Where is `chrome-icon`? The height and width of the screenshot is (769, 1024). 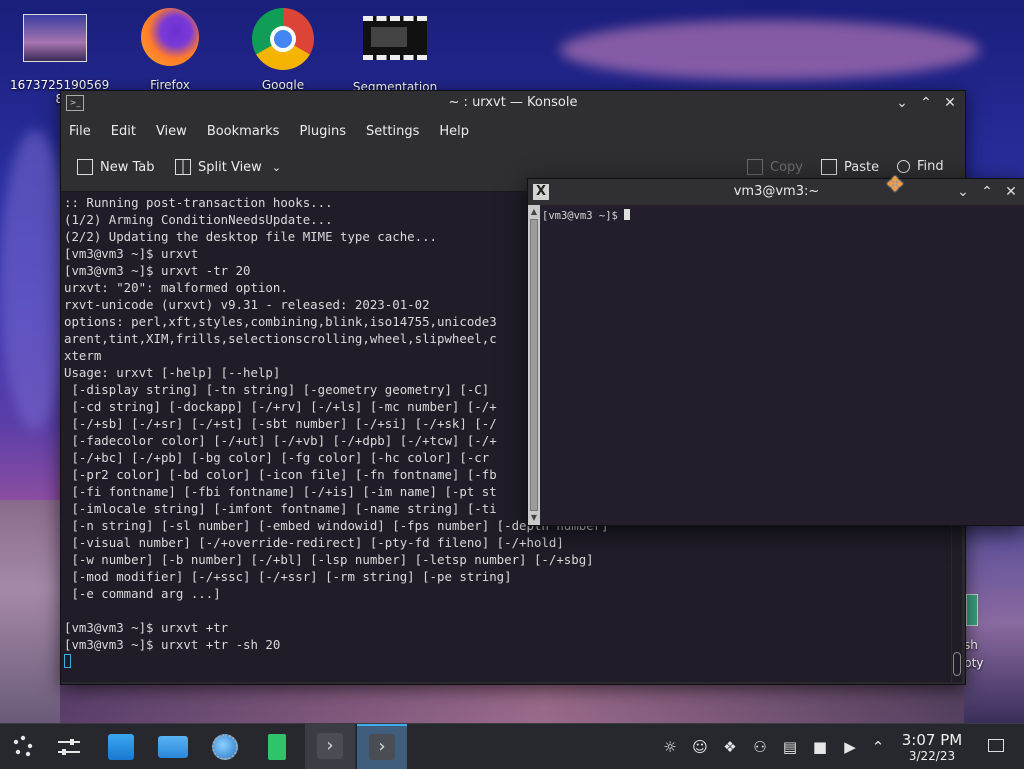 chrome-icon is located at coordinates (283, 39).